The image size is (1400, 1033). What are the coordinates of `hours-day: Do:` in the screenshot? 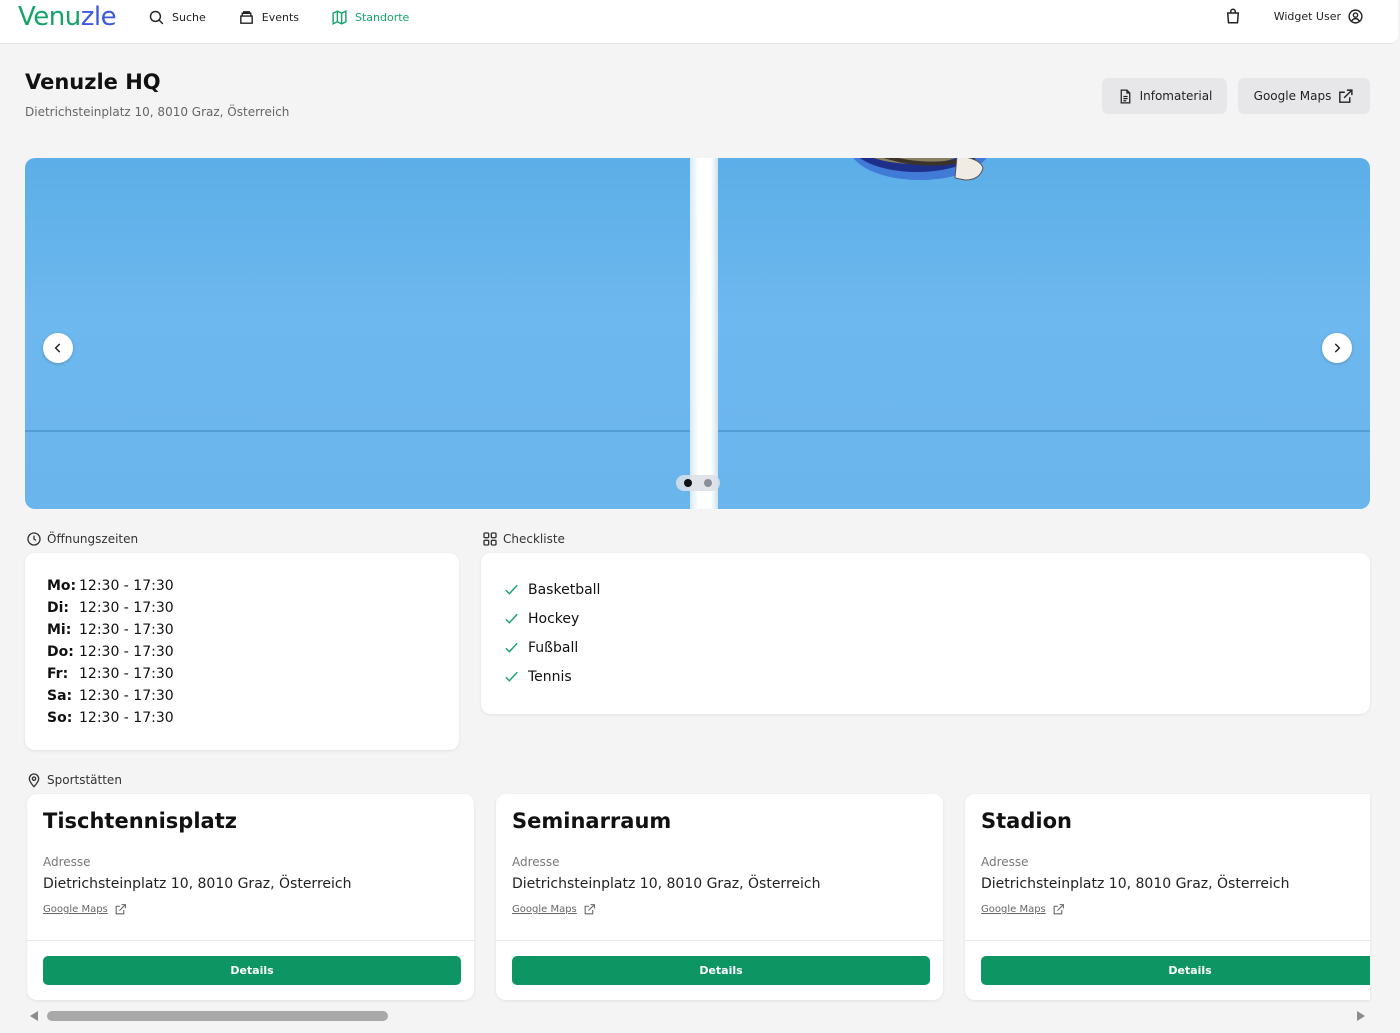 It's located at (60, 652).